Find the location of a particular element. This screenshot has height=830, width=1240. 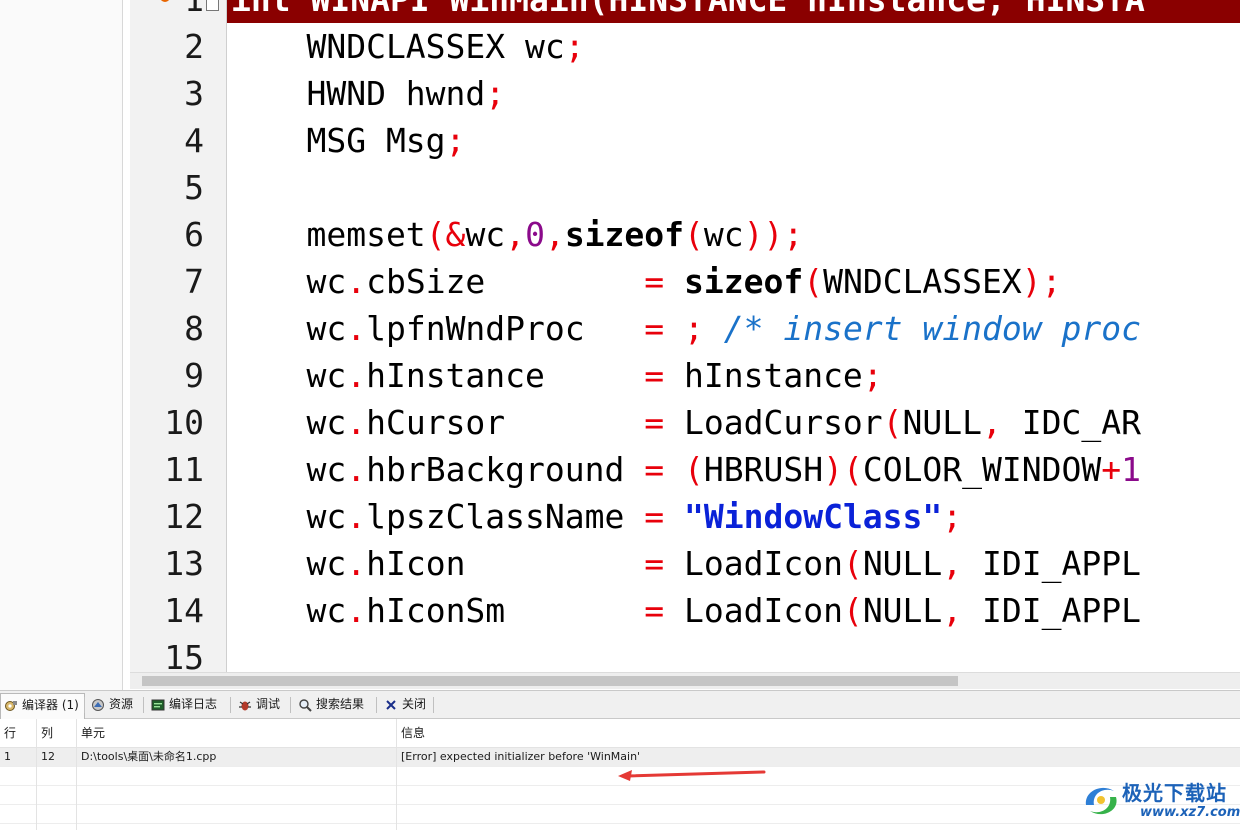

cell-col: 12 is located at coordinates (48, 756).